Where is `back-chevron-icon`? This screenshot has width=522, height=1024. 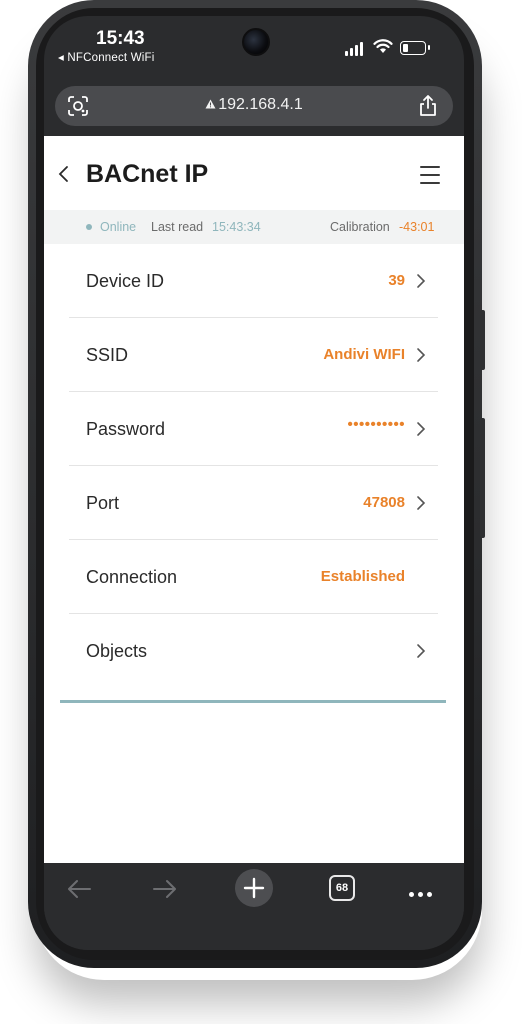 back-chevron-icon is located at coordinates (64, 174).